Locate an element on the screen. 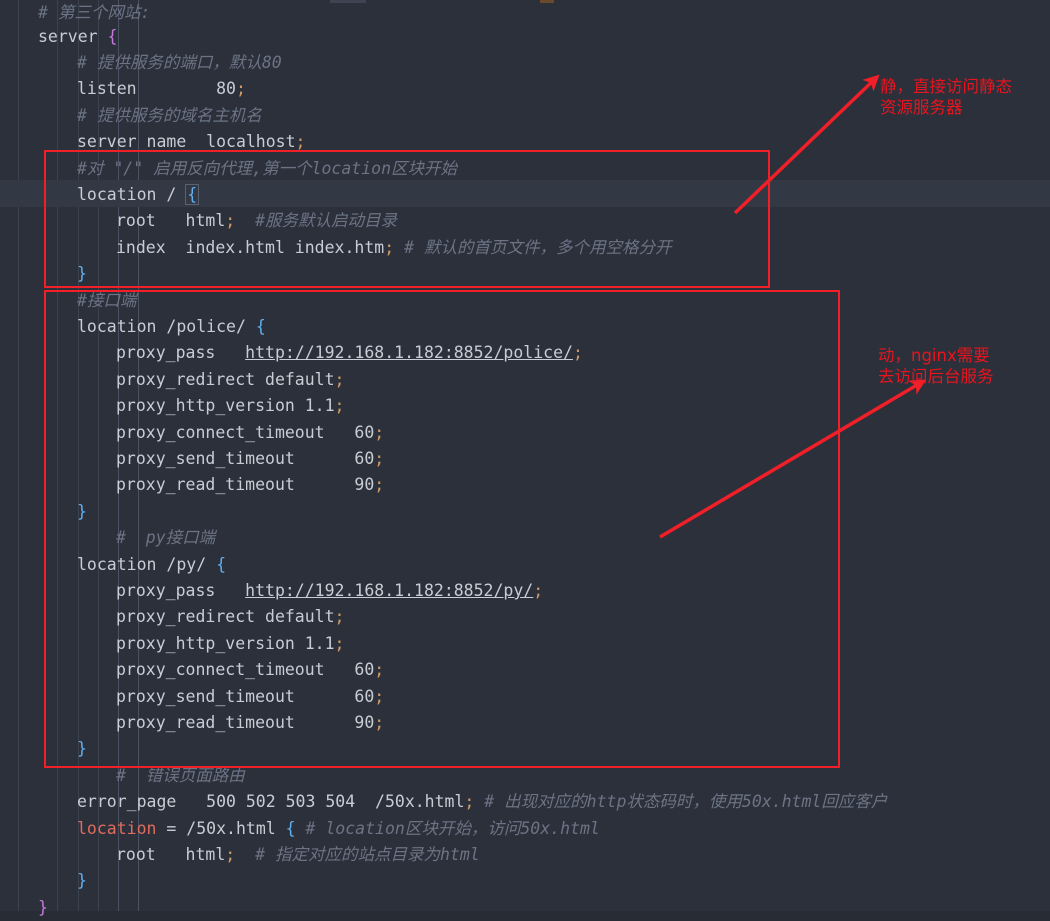 This screenshot has width=1050, height=921. code-line: location /police/ { is located at coordinates (525, 327).